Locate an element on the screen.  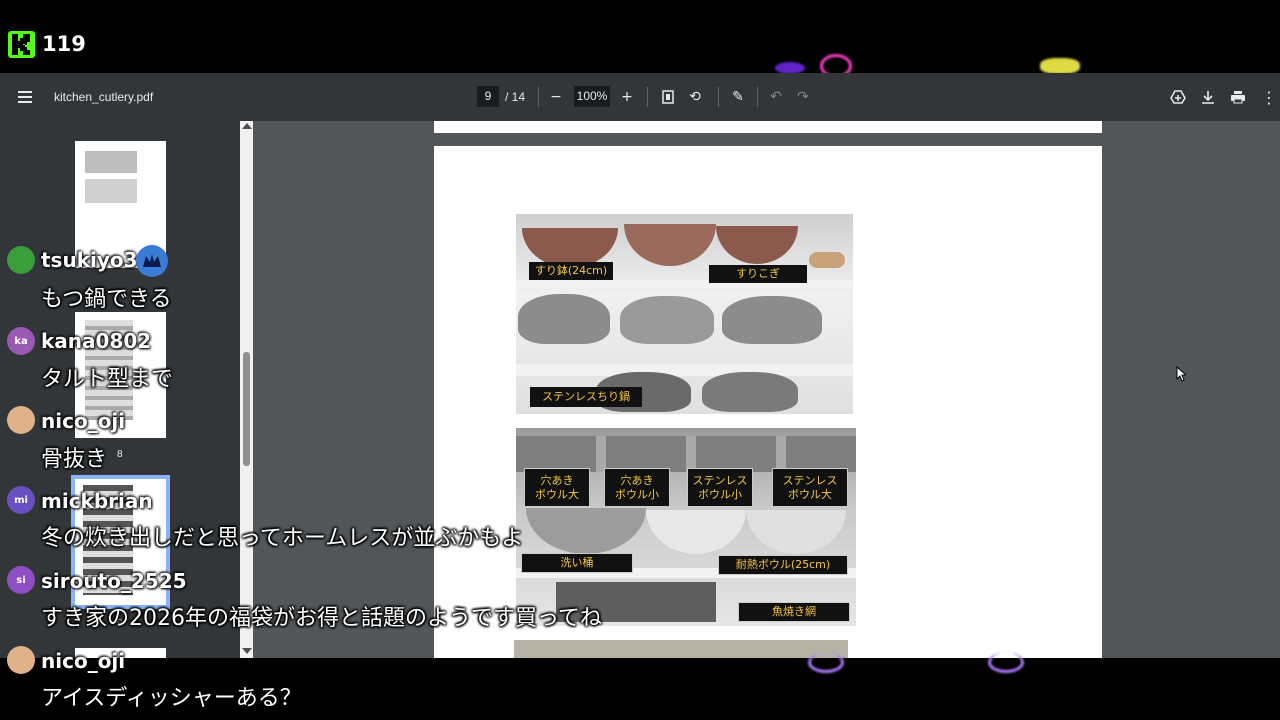
kick-logo-icon is located at coordinates (21, 44).